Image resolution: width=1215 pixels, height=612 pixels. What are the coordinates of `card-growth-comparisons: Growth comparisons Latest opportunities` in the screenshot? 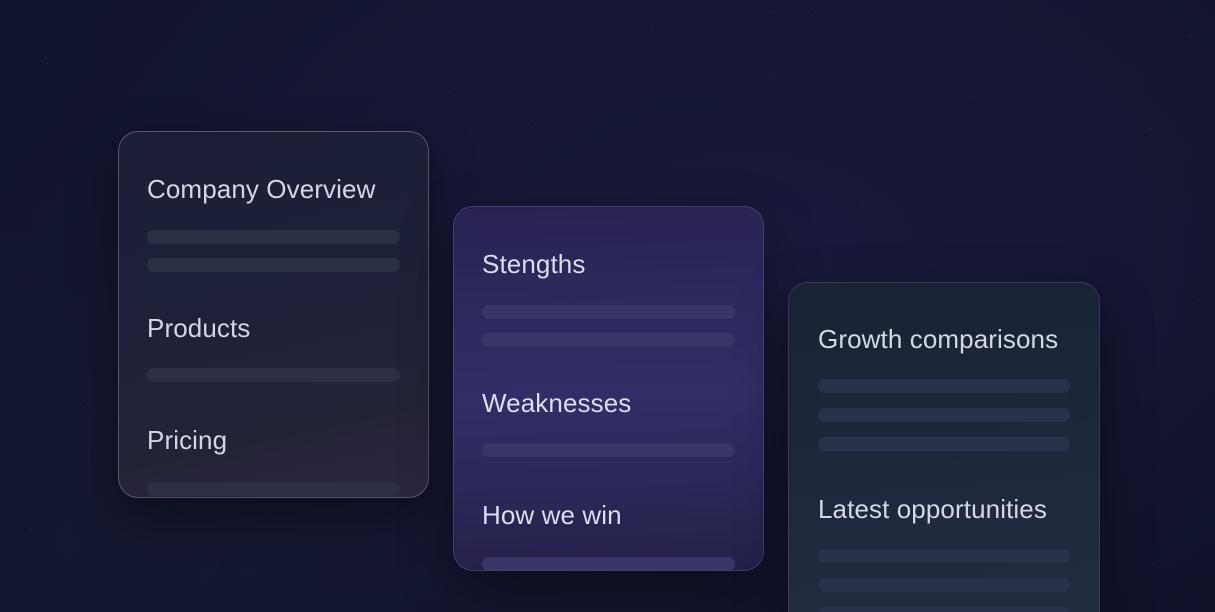 It's located at (944, 447).